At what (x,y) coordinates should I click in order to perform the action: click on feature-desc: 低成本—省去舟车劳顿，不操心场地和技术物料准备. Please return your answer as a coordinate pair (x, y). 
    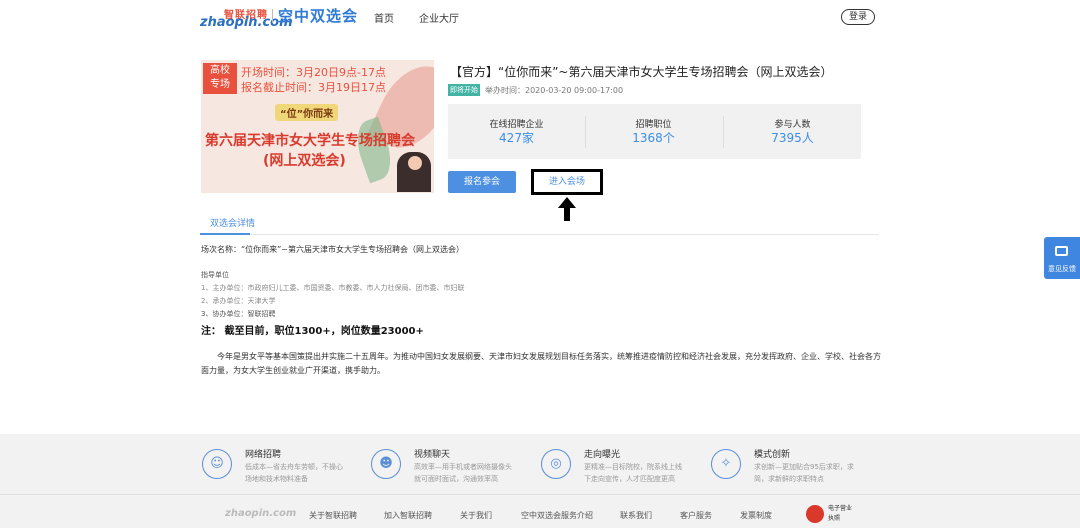
    Looking at the image, I should click on (294, 473).